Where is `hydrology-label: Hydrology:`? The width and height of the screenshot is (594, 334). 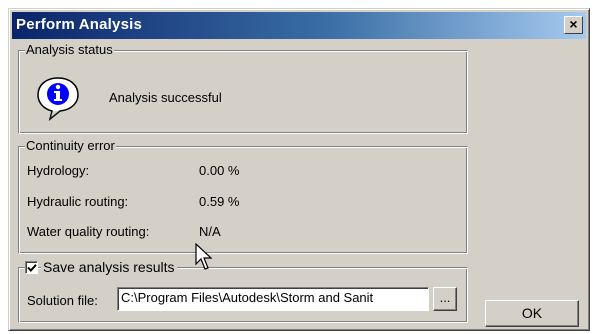 hydrology-label: Hydrology: is located at coordinates (58, 170).